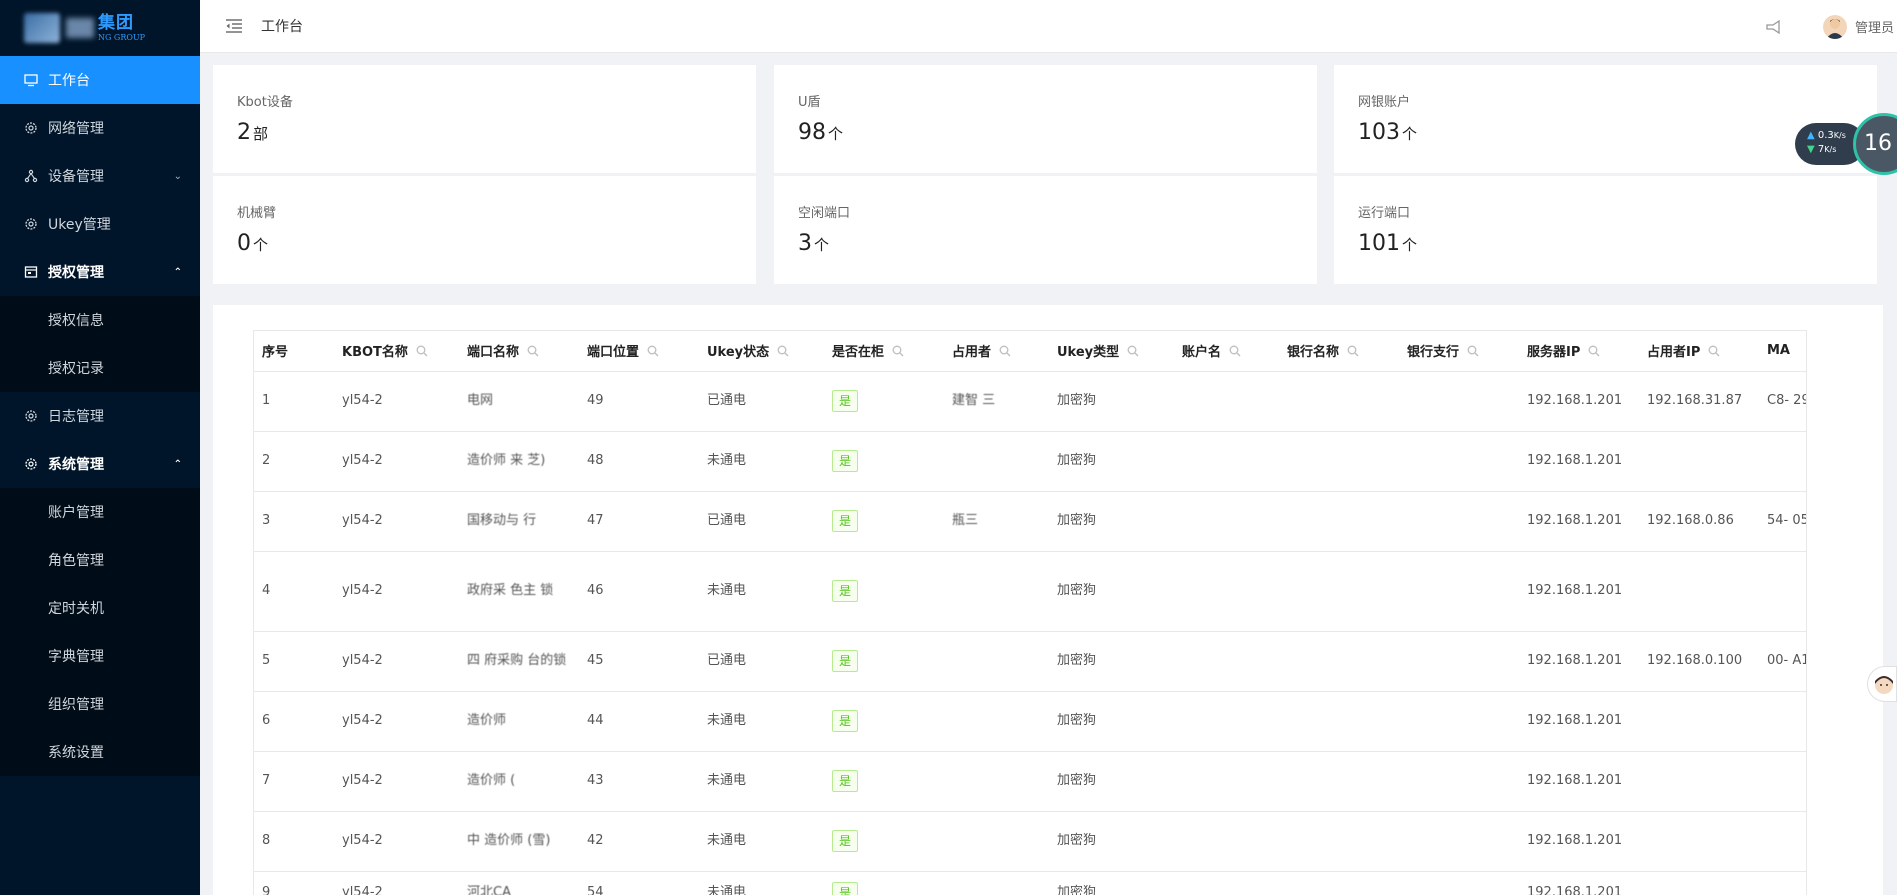 The image size is (1897, 895). What do you see at coordinates (1459, 351) in the screenshot?
I see `column-header: 银行支行` at bounding box center [1459, 351].